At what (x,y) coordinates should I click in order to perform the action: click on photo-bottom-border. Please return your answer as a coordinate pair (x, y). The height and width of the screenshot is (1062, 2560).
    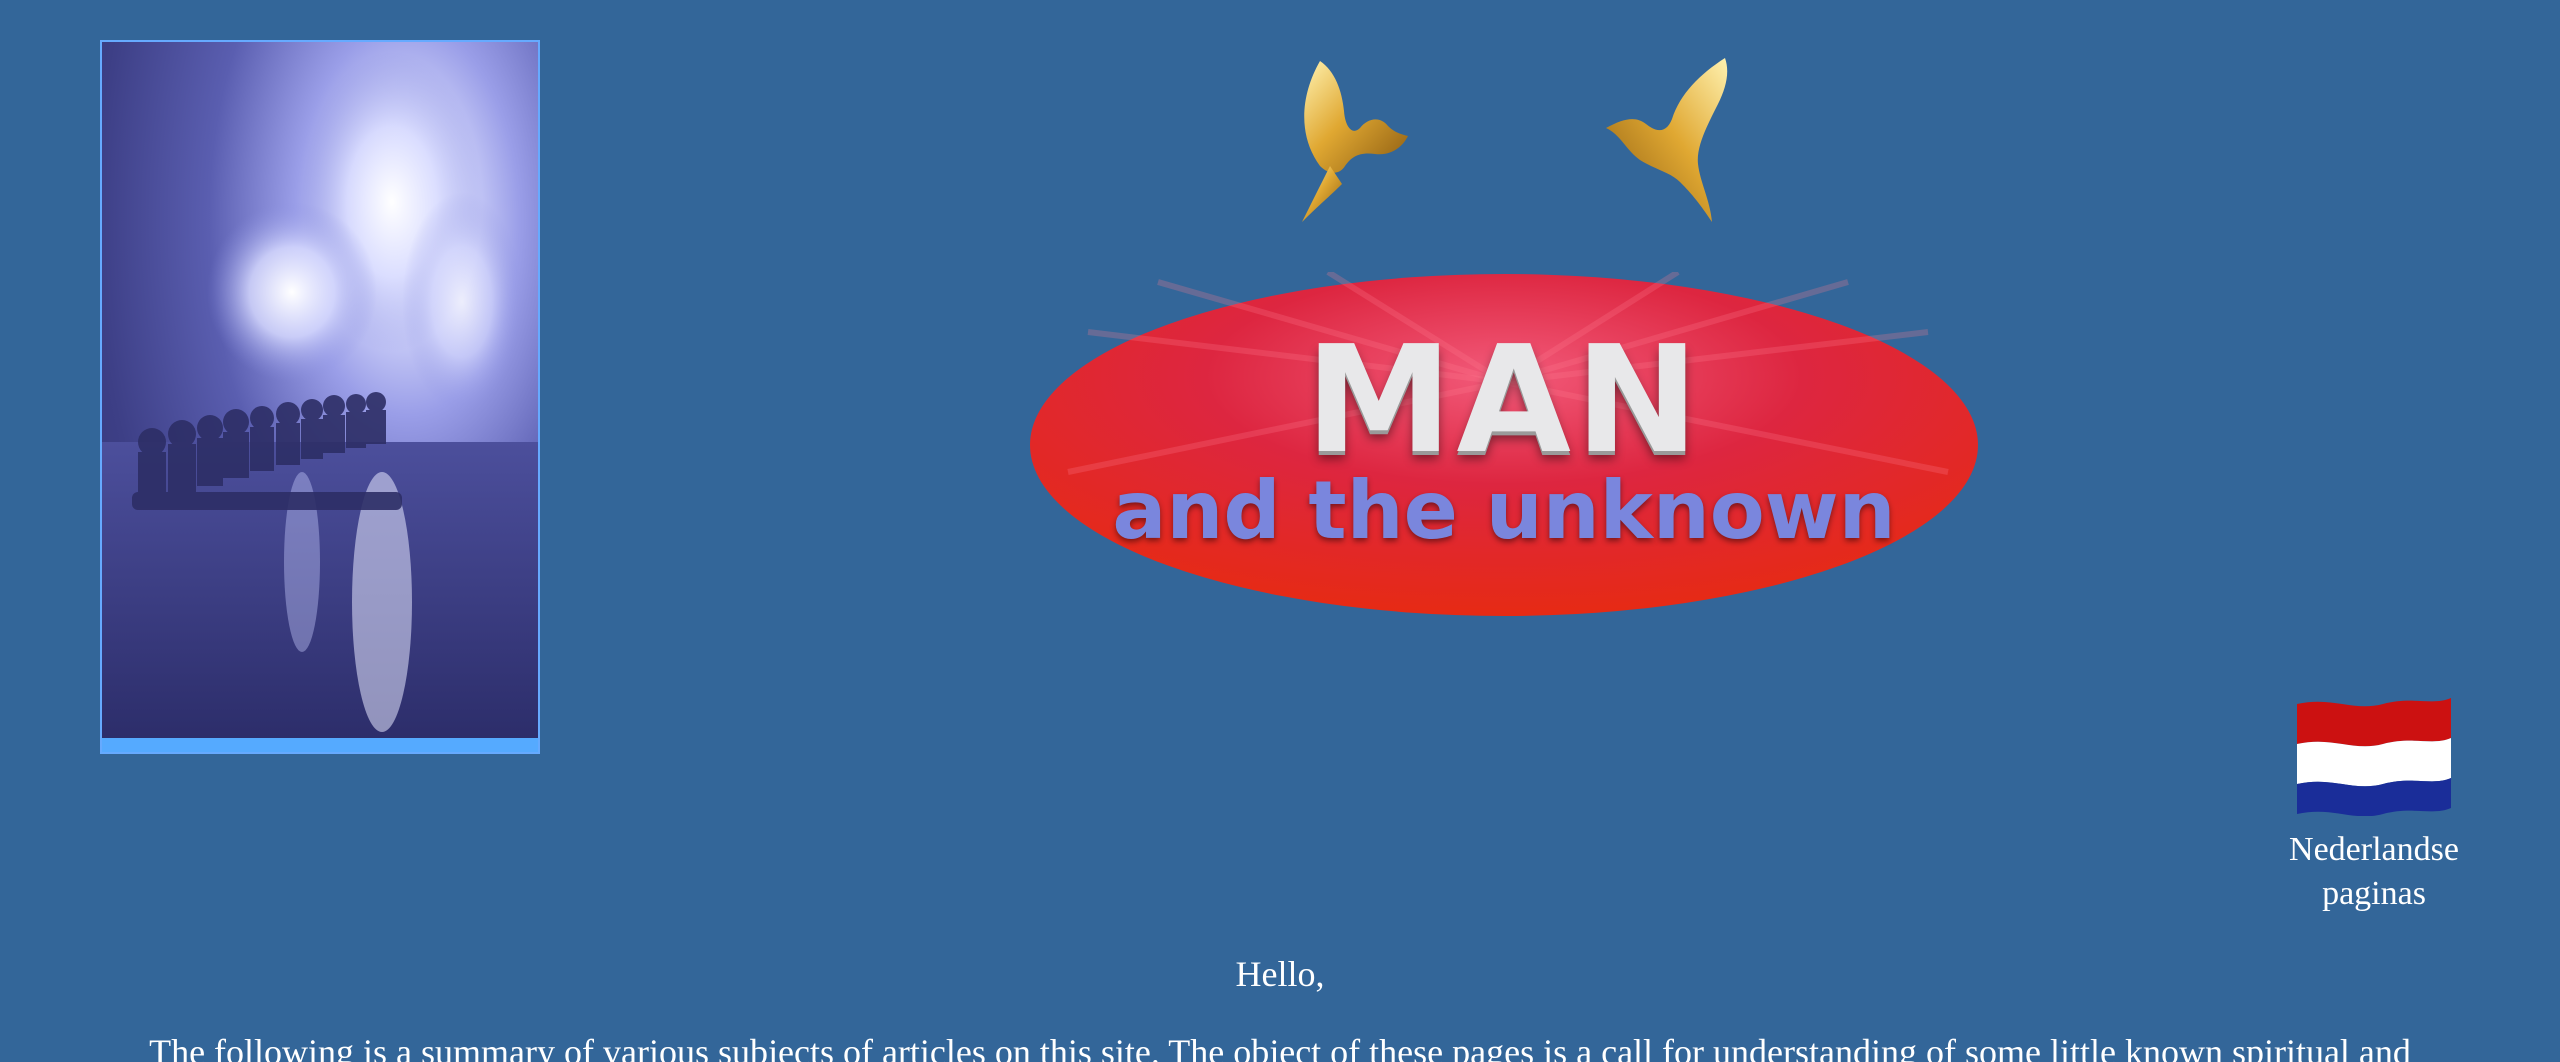
    Looking at the image, I should click on (320, 745).